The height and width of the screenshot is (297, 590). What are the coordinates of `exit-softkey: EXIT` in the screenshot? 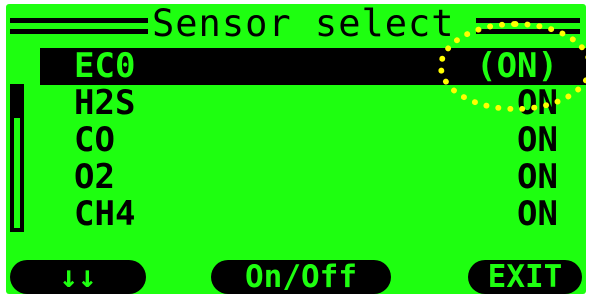 It's located at (525, 277).